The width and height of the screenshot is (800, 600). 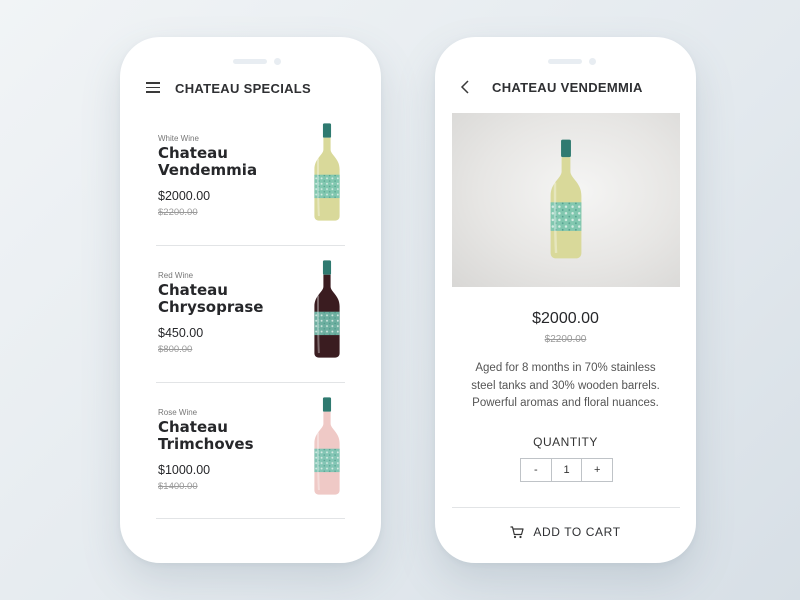 What do you see at coordinates (567, 87) in the screenshot?
I see `page-title: CHATEAU VENDEMMIA` at bounding box center [567, 87].